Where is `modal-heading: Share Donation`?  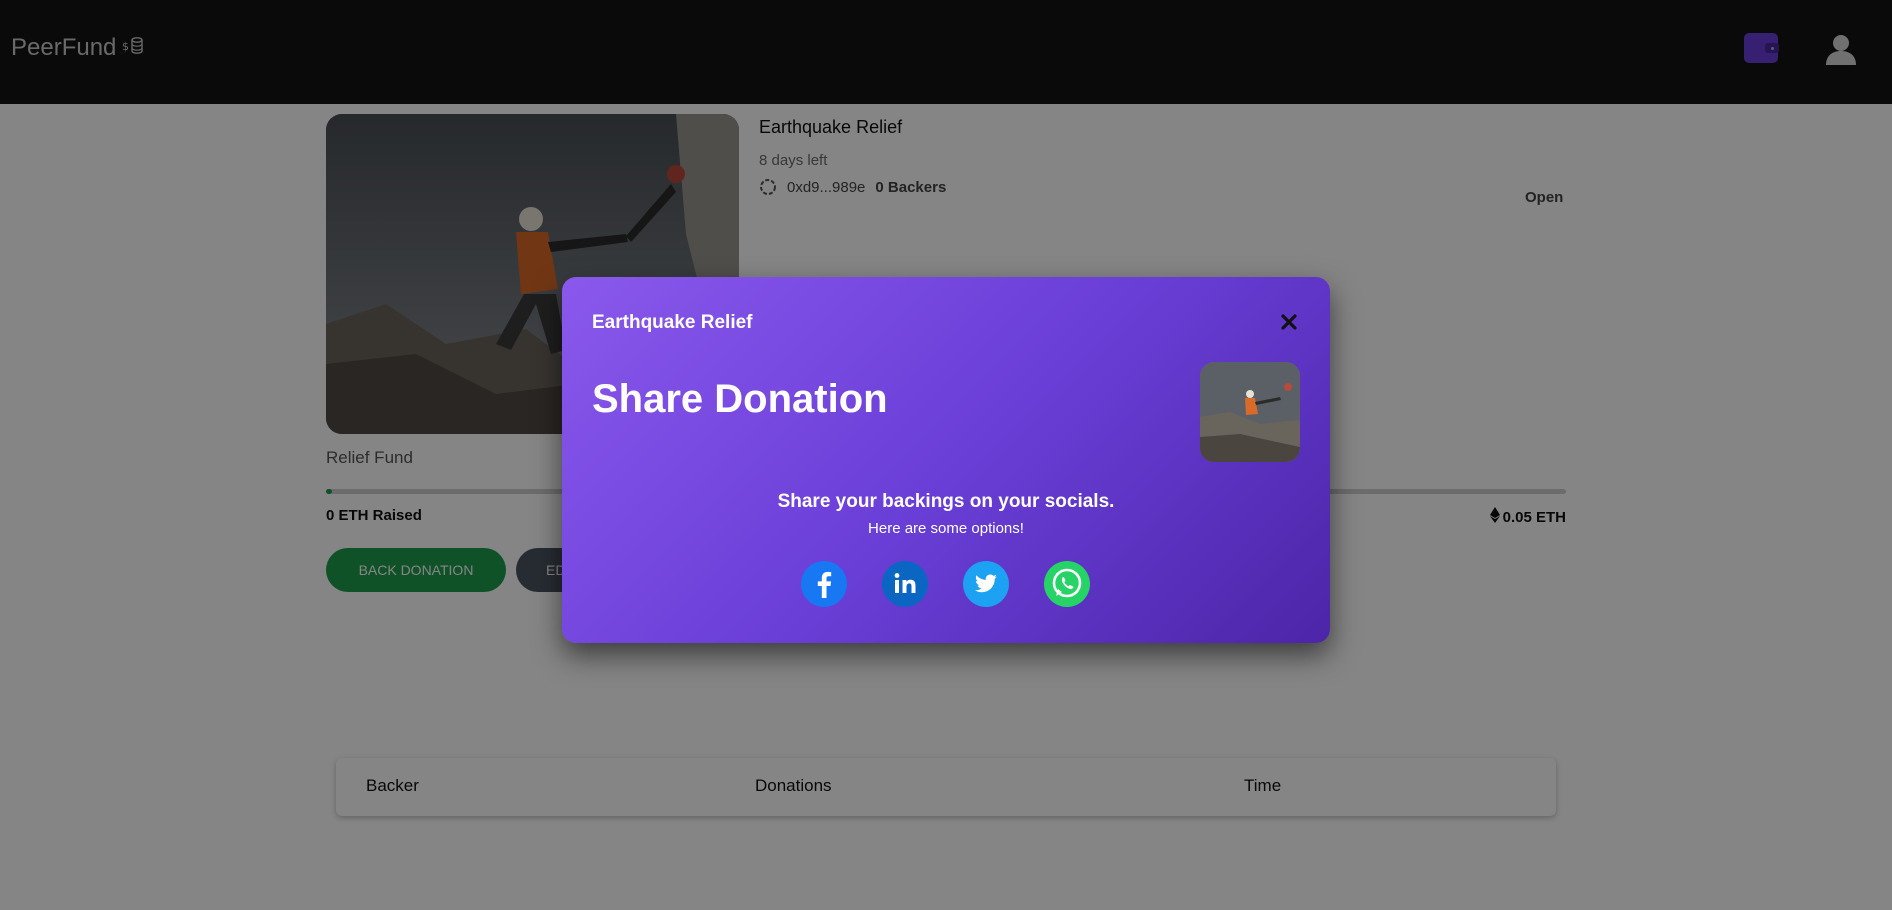
modal-heading: Share Donation is located at coordinates (740, 399).